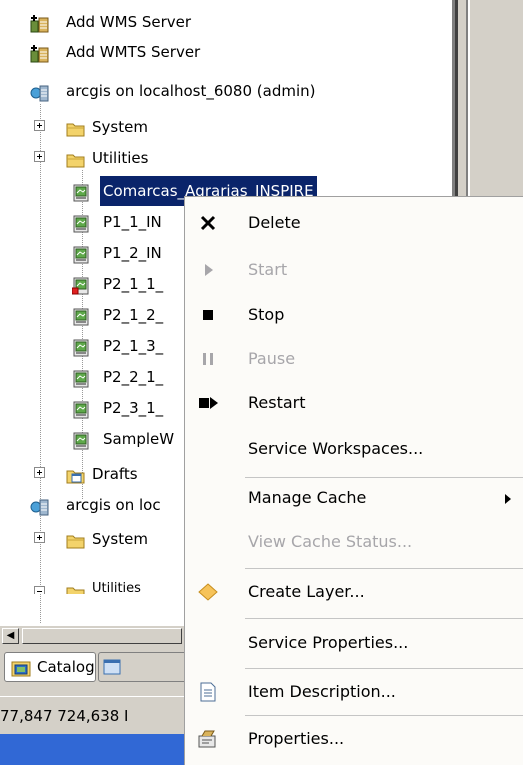  Describe the element at coordinates (220, 127) in the screenshot. I see `tree-item-system: System` at that location.